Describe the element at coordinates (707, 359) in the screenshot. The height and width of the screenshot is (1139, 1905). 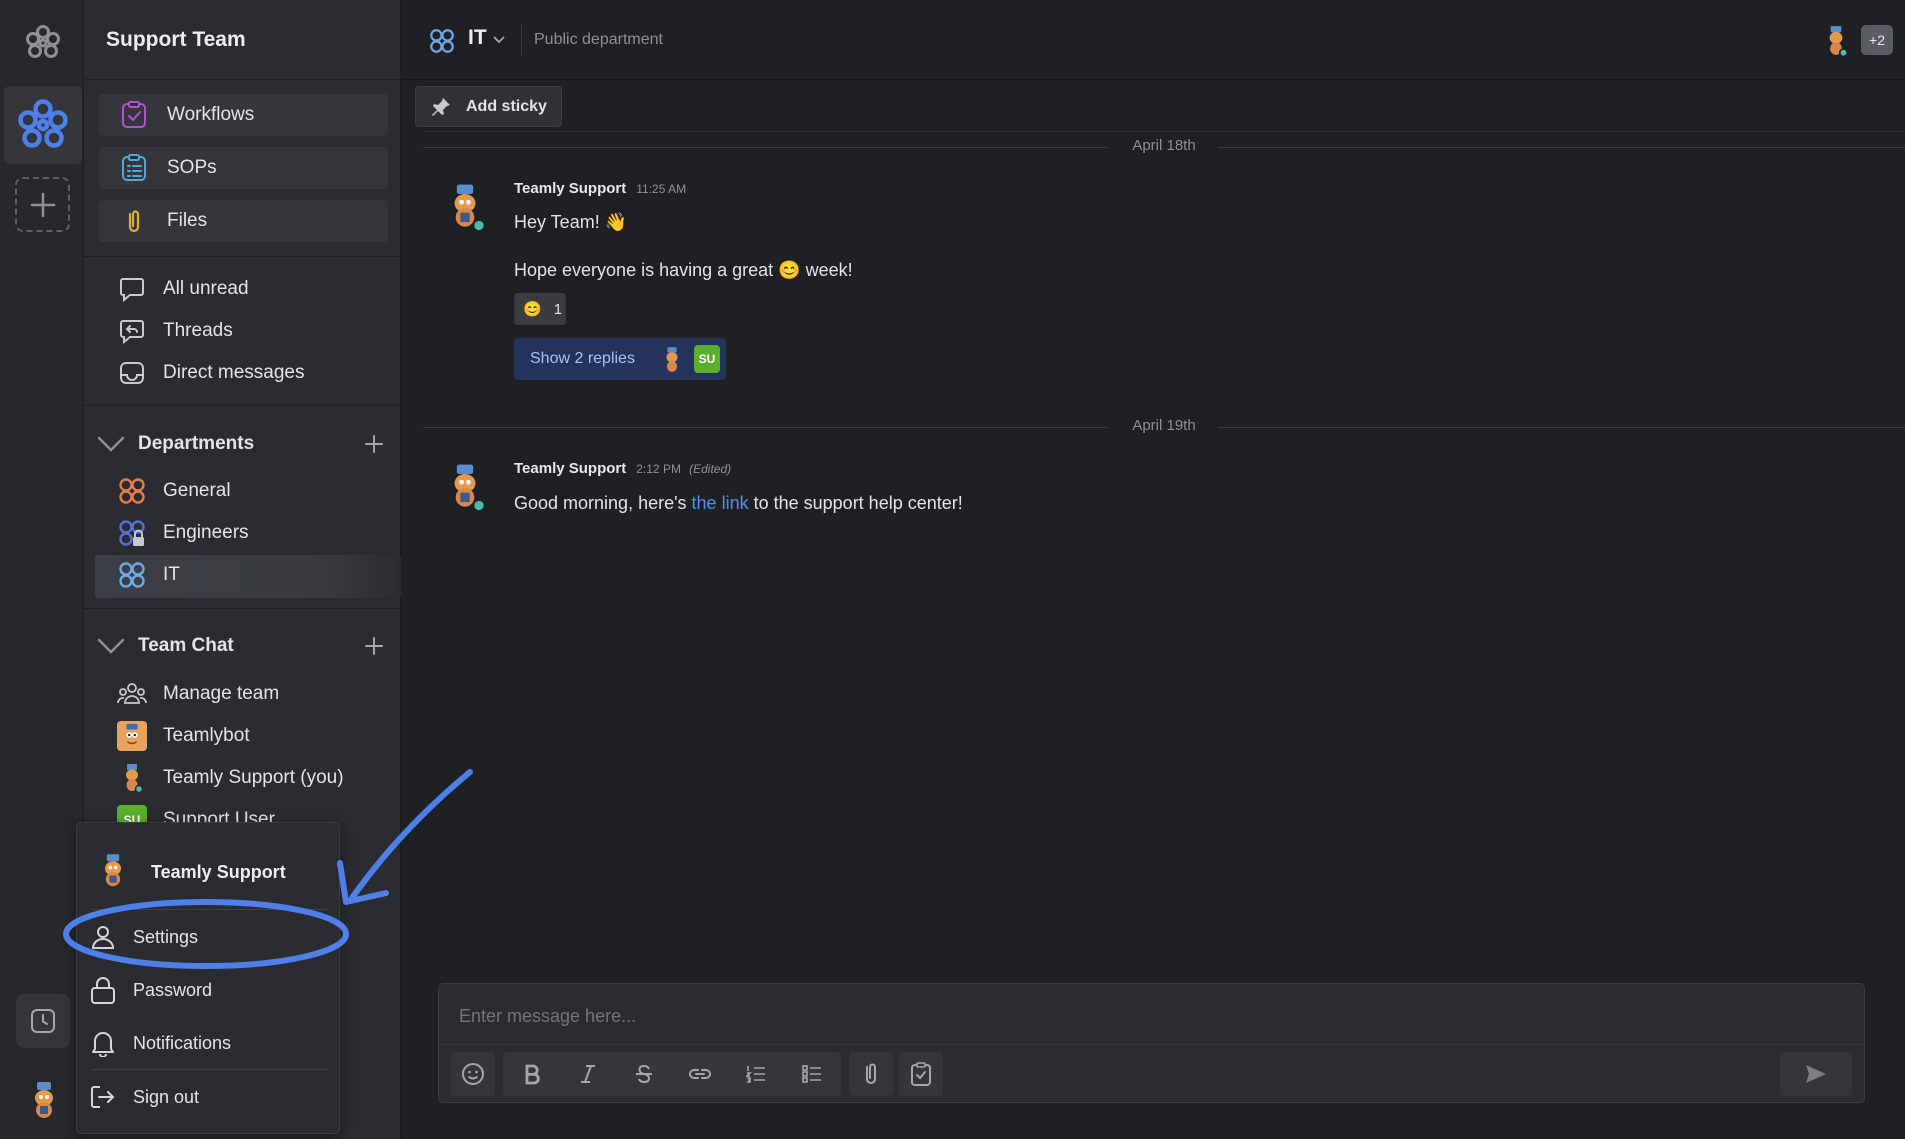
I see `reply-su-avatar: SU` at that location.